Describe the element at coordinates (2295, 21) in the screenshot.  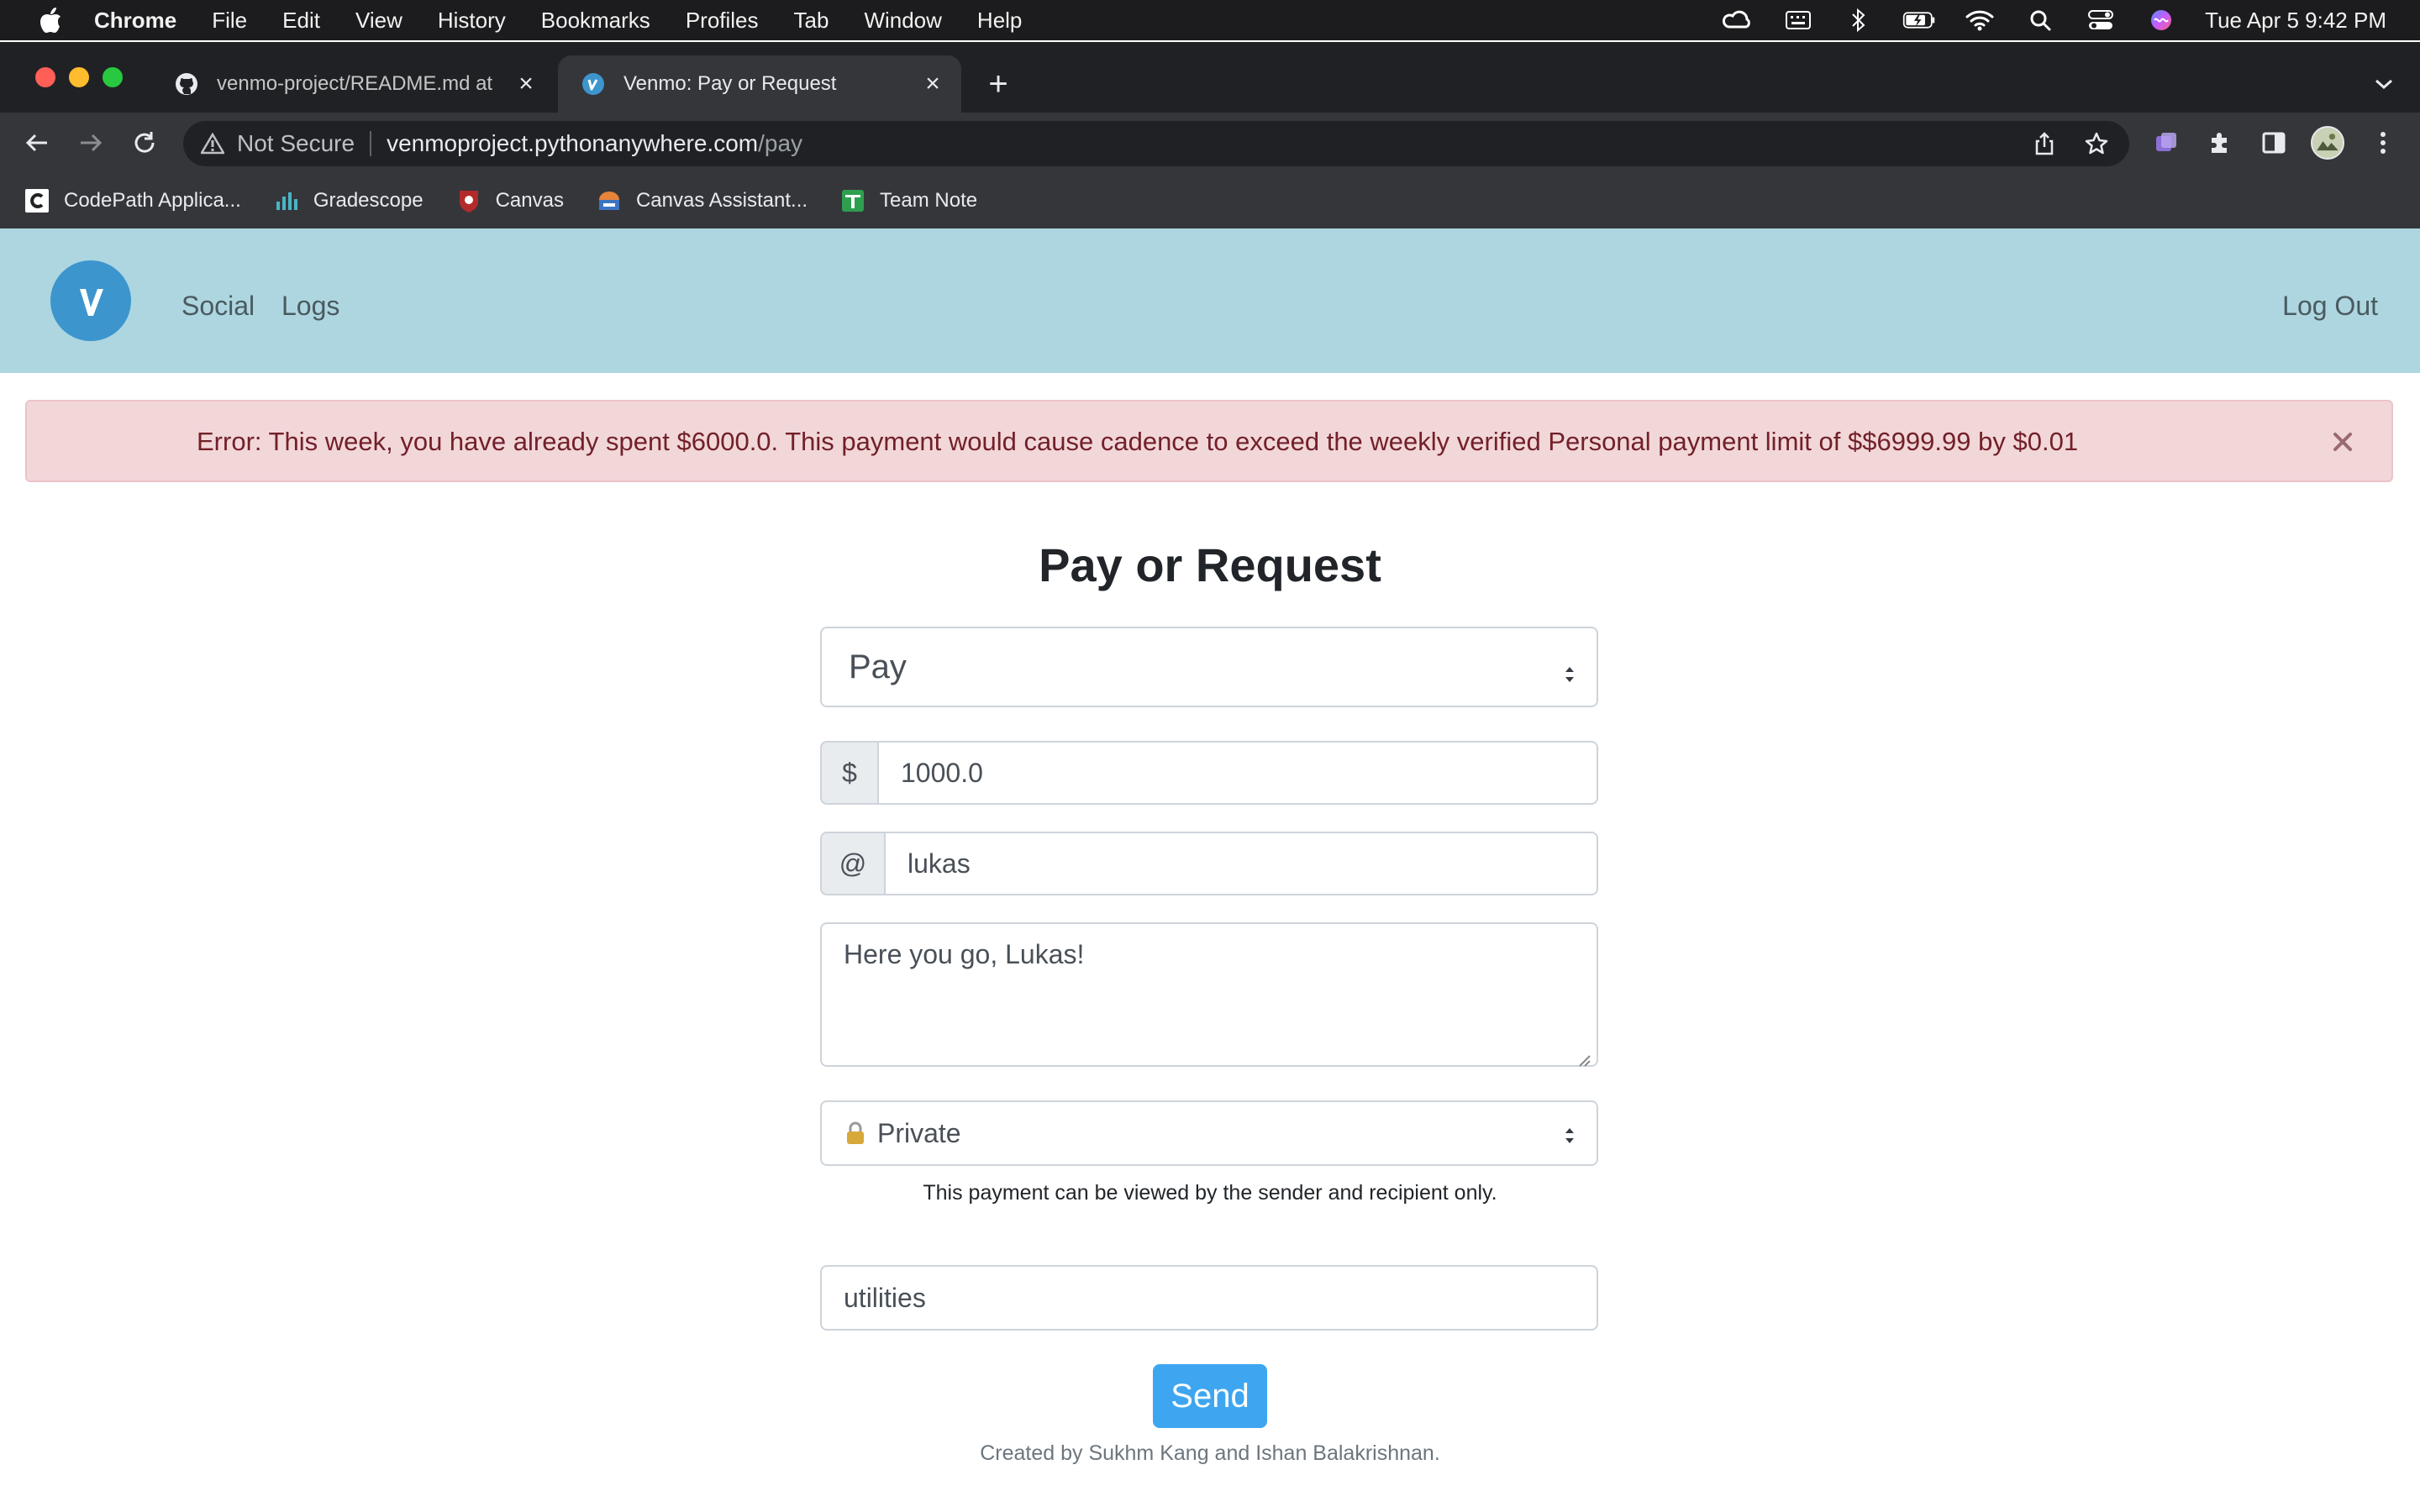
I see `menu-clock: Tue Apr 5 9:42 PM` at that location.